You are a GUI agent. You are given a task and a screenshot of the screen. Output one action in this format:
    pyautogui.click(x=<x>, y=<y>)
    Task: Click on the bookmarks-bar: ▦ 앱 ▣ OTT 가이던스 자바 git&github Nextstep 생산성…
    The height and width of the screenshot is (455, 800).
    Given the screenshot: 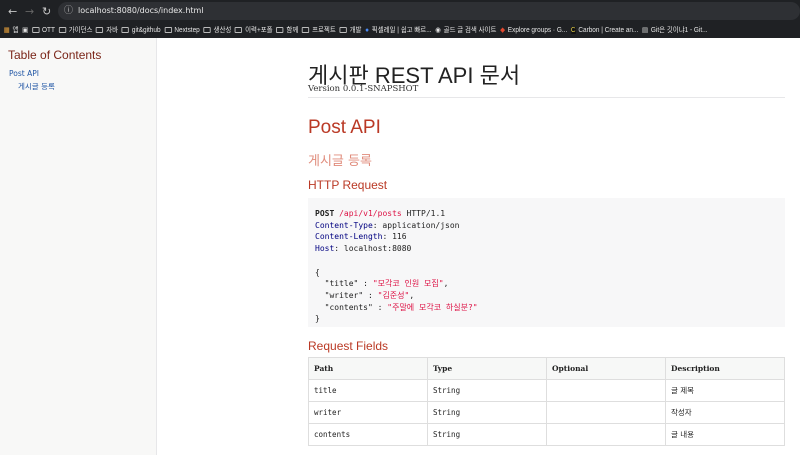 What is the action you would take?
    pyautogui.click(x=400, y=30)
    